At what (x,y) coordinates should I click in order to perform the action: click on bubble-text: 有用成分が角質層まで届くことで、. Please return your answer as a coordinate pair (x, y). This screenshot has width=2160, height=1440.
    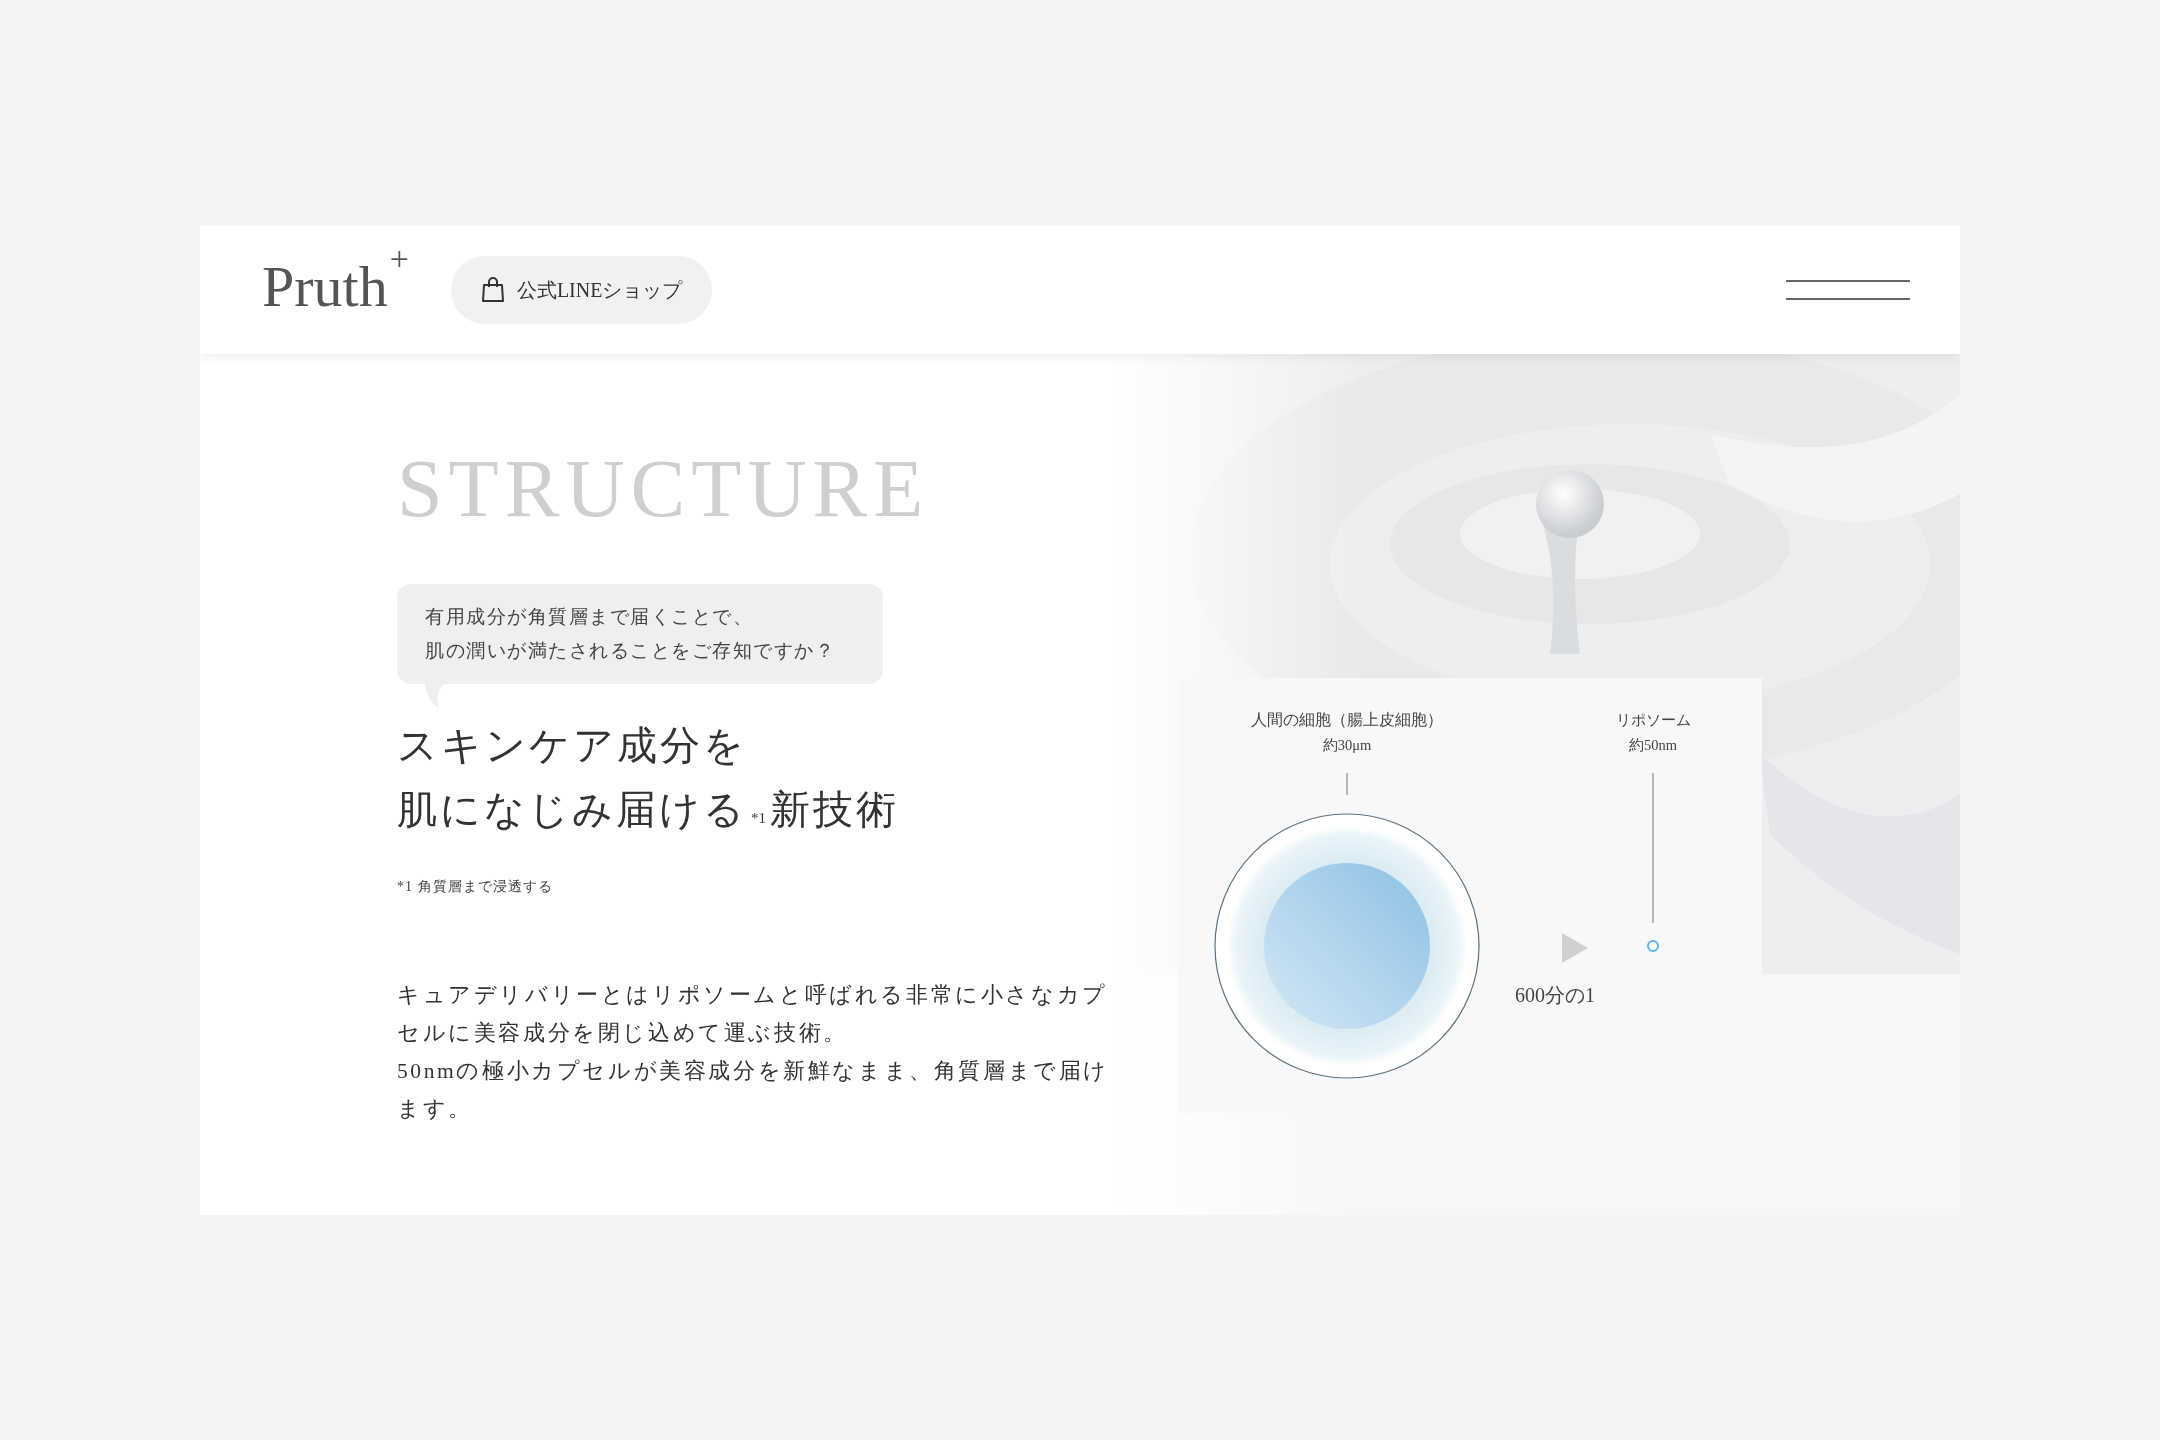
    Looking at the image, I should click on (589, 617).